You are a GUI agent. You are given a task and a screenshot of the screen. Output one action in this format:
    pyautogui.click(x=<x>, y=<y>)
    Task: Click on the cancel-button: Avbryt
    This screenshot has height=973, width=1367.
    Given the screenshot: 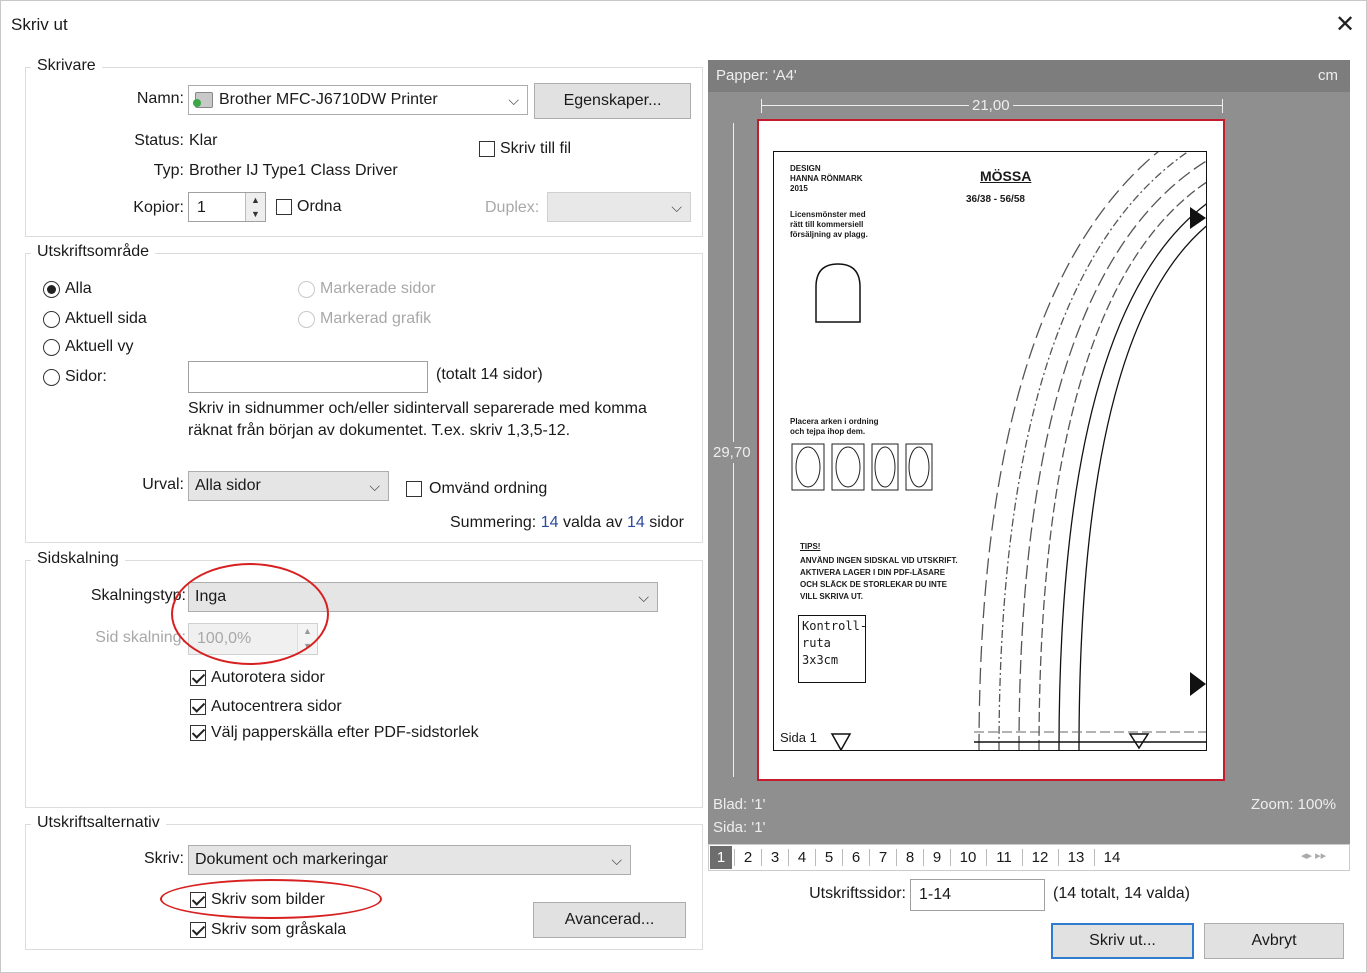 What is the action you would take?
    pyautogui.click(x=1274, y=941)
    